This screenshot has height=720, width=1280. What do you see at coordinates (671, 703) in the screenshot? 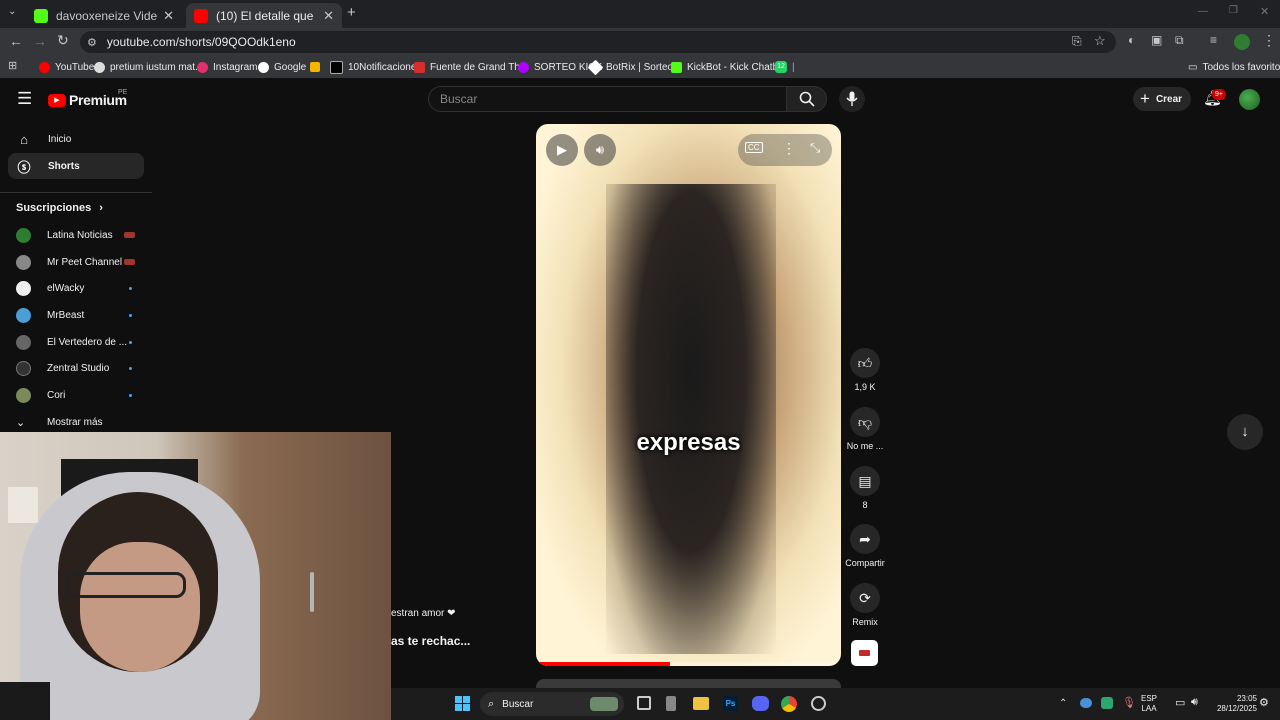
I see `app-icon` at bounding box center [671, 703].